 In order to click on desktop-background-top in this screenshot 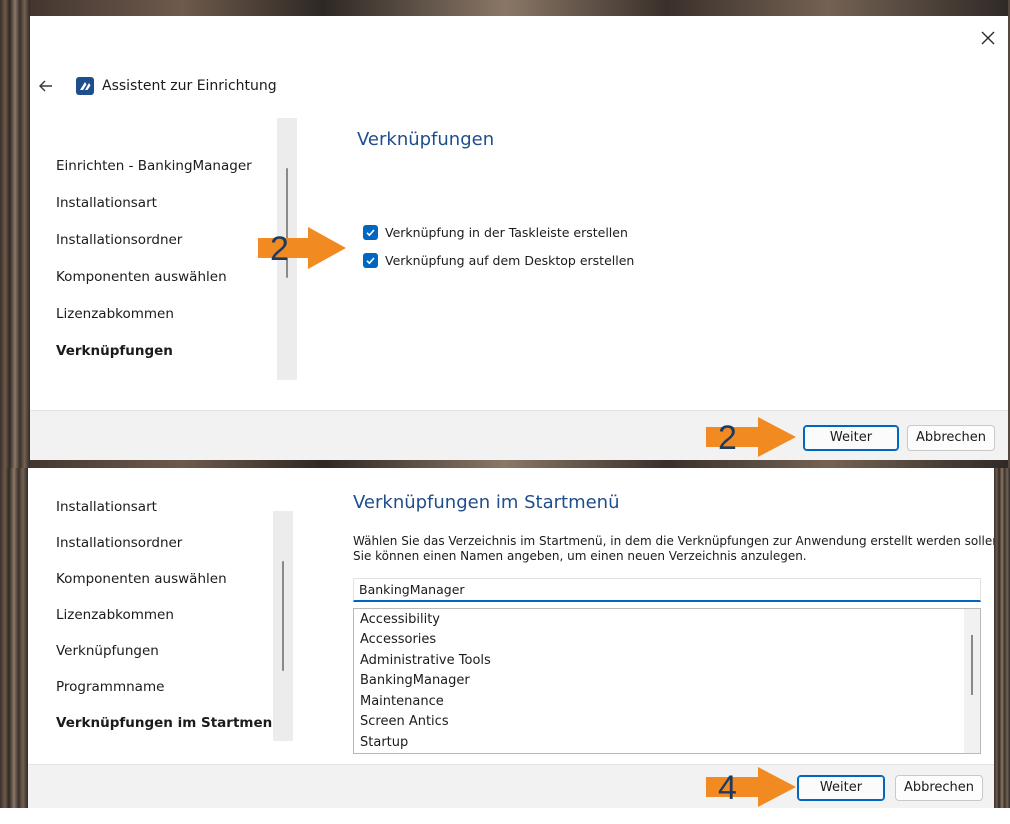, I will do `click(505, 8)`.